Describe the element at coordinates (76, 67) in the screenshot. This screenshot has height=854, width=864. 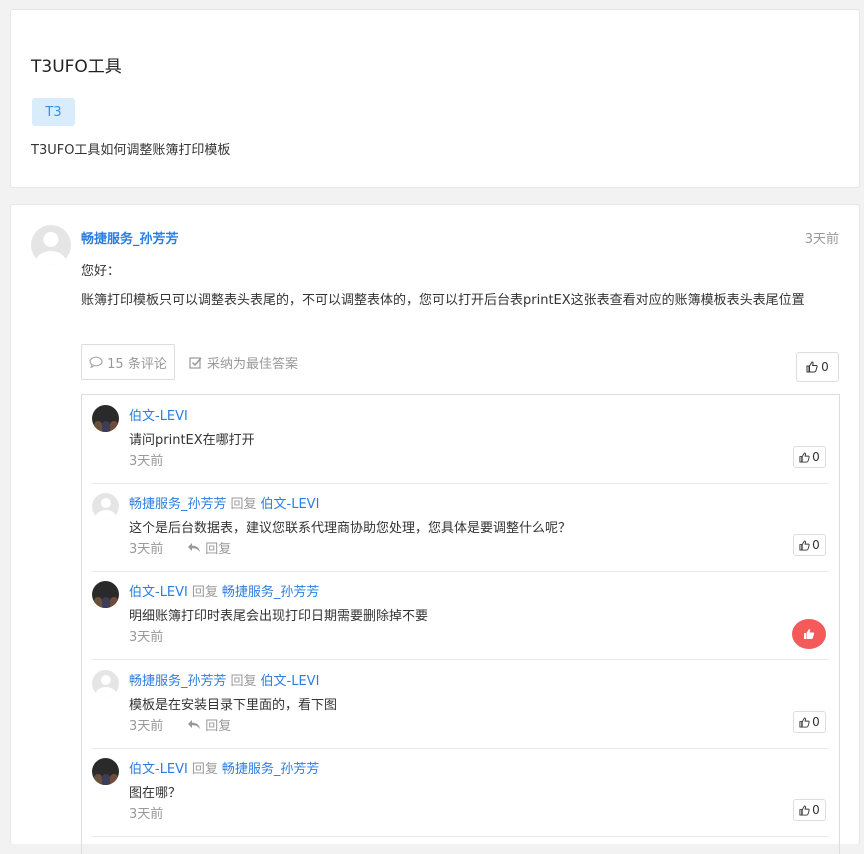
I see `question-title: T3UFO工具` at that location.